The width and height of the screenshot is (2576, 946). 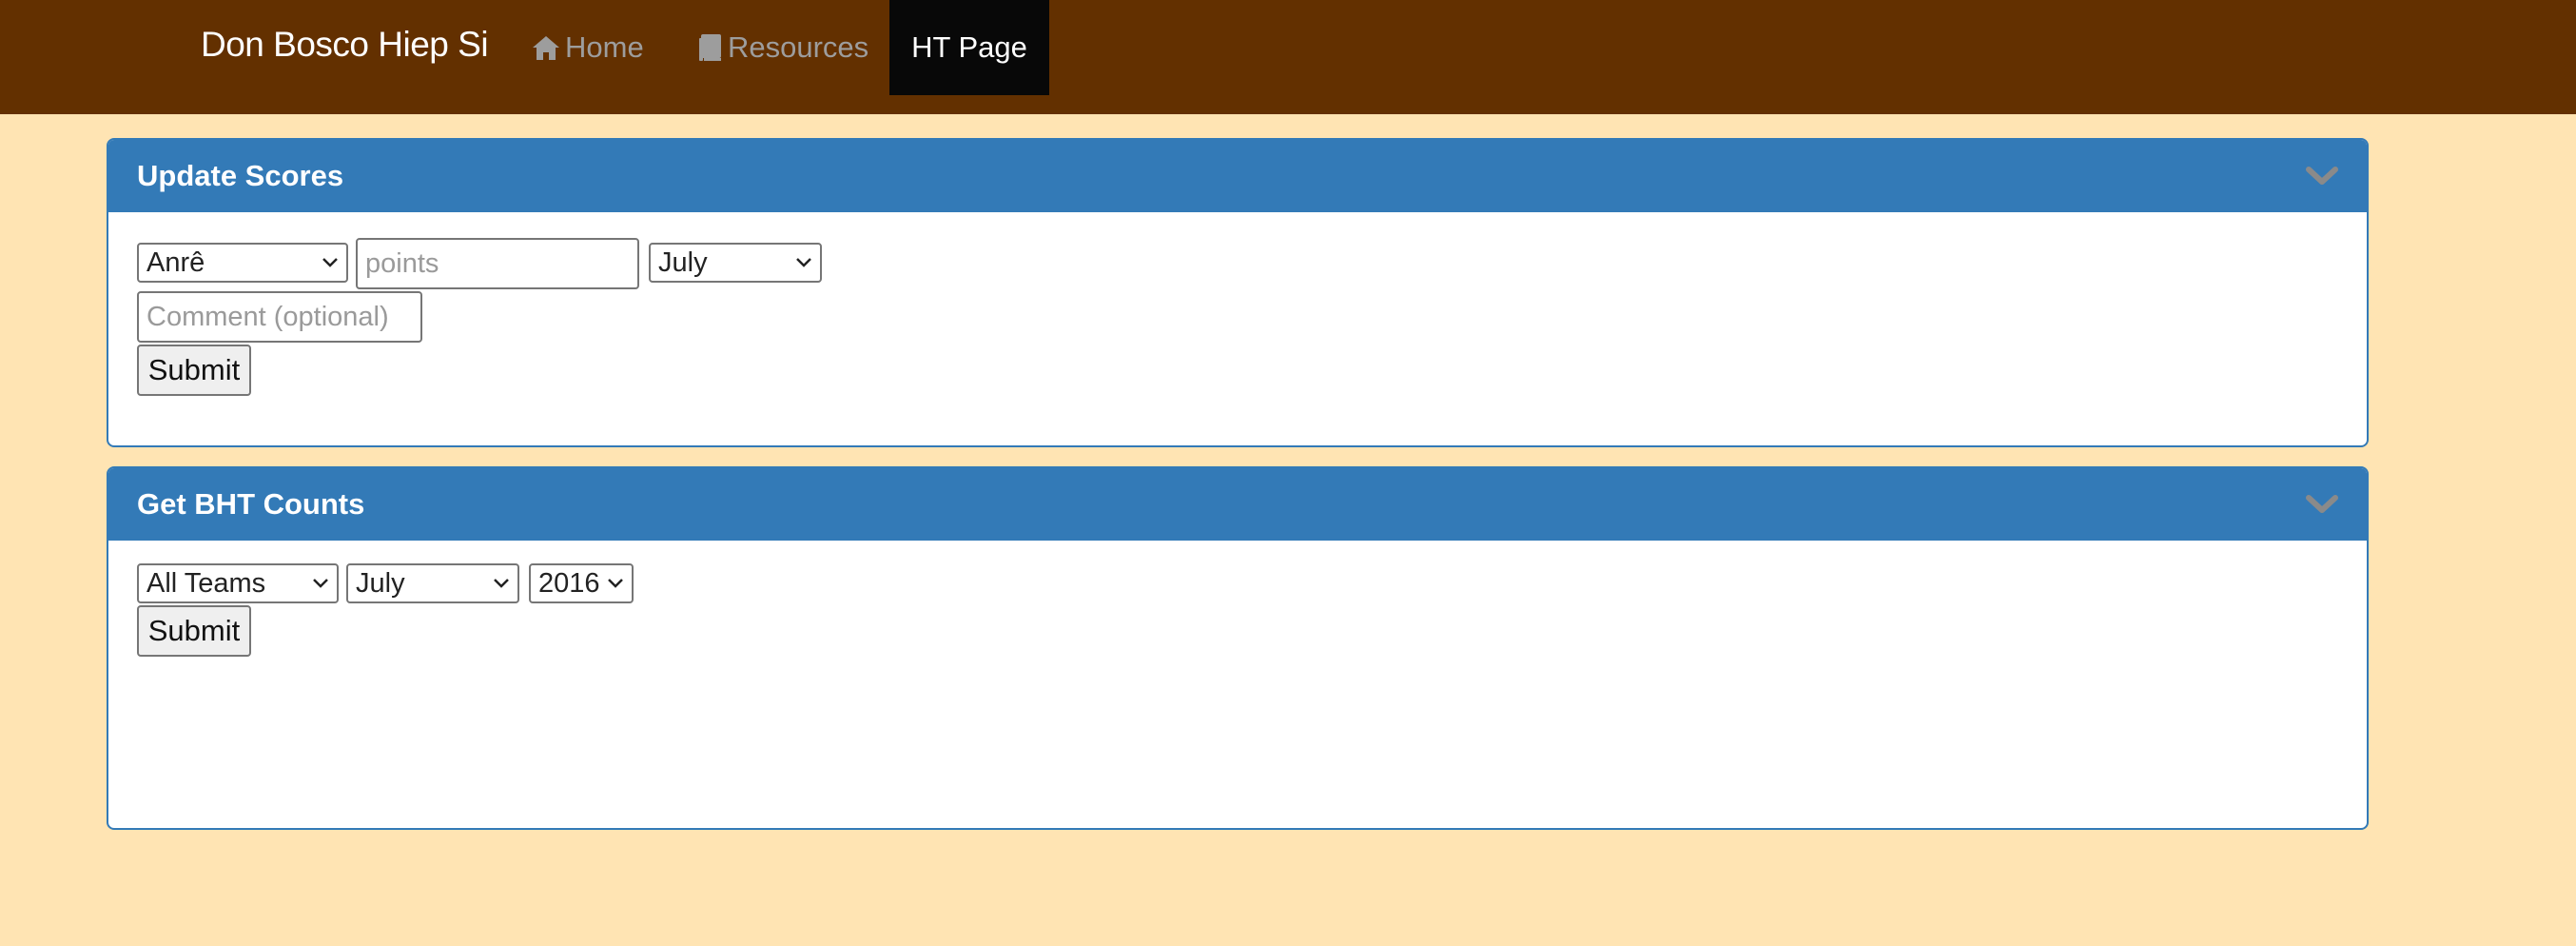 I want to click on update-scores-title: Update Scores, so click(x=241, y=175).